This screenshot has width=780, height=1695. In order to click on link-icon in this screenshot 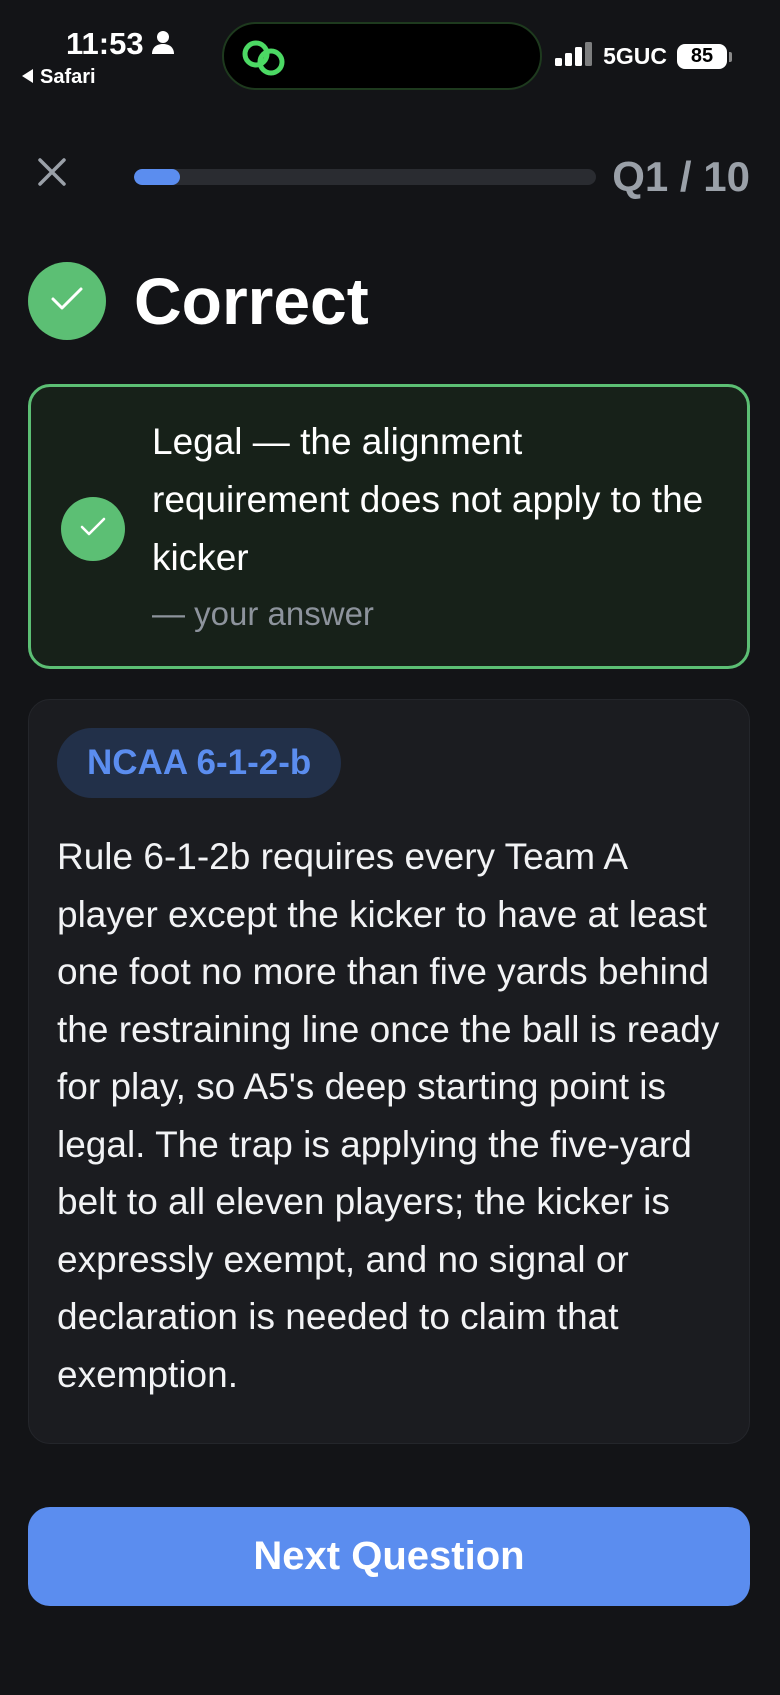, I will do `click(264, 60)`.